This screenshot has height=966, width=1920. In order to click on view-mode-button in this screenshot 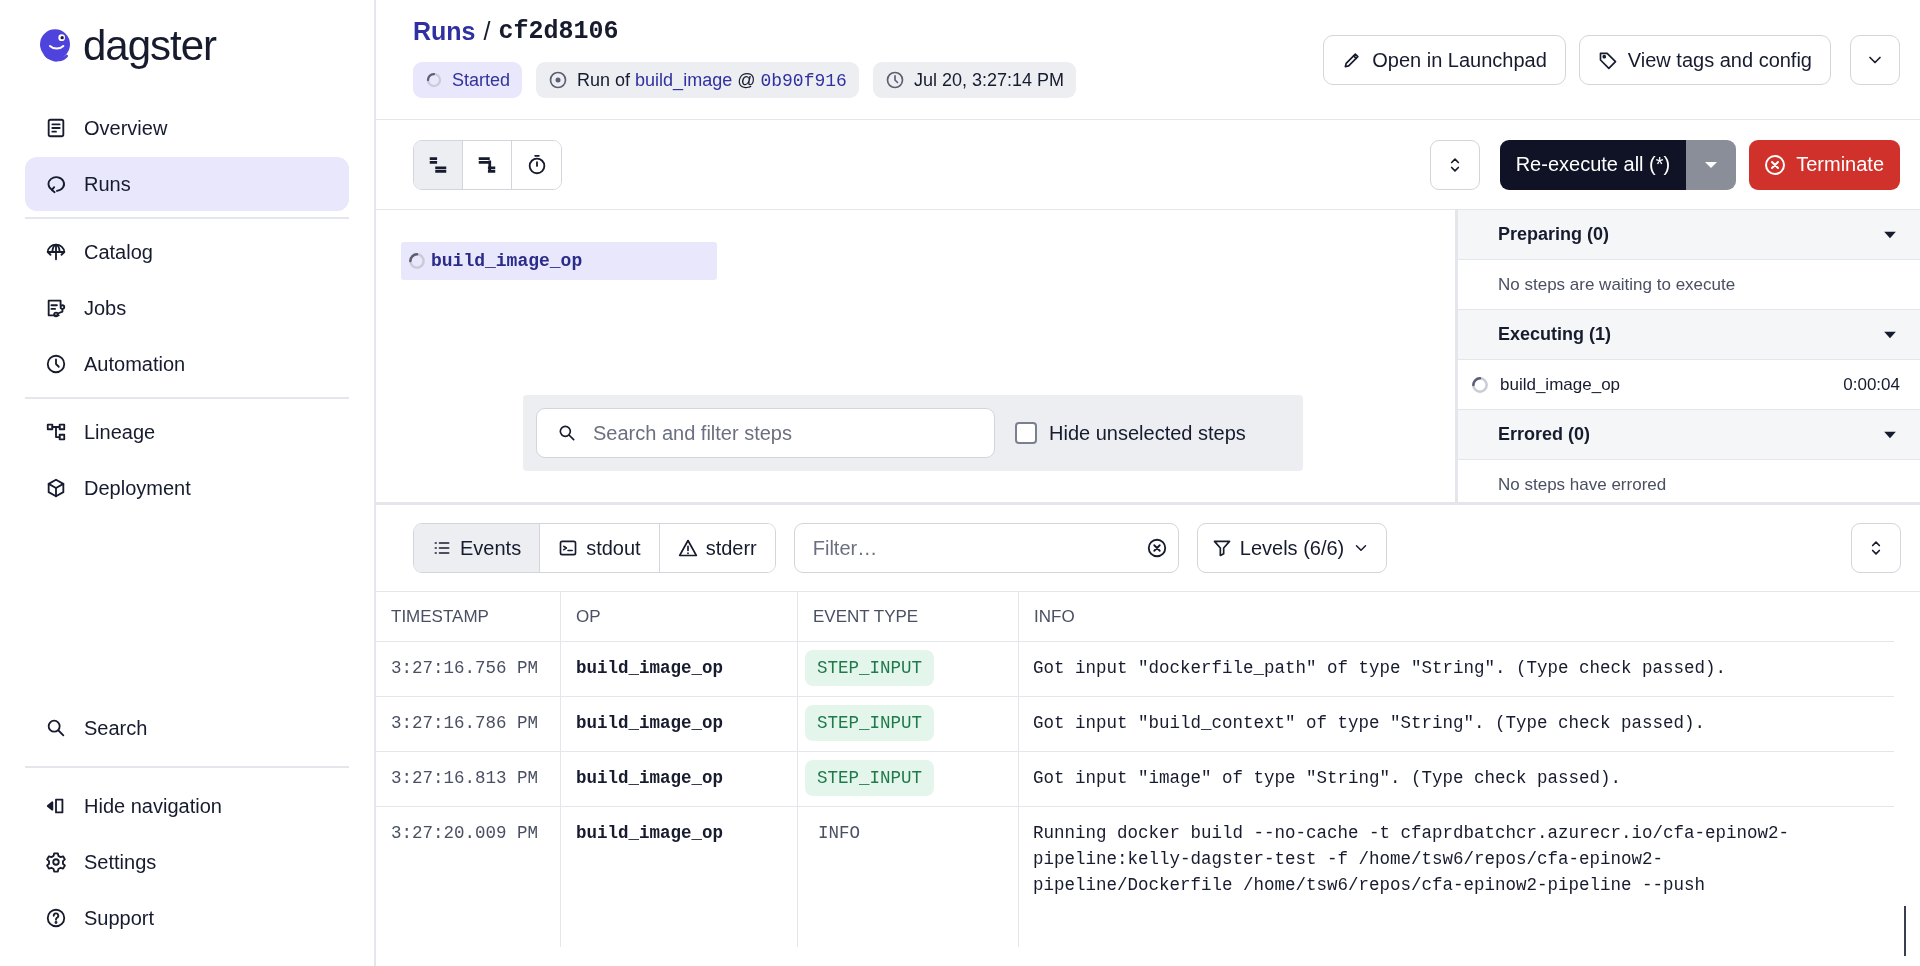, I will do `click(438, 164)`.